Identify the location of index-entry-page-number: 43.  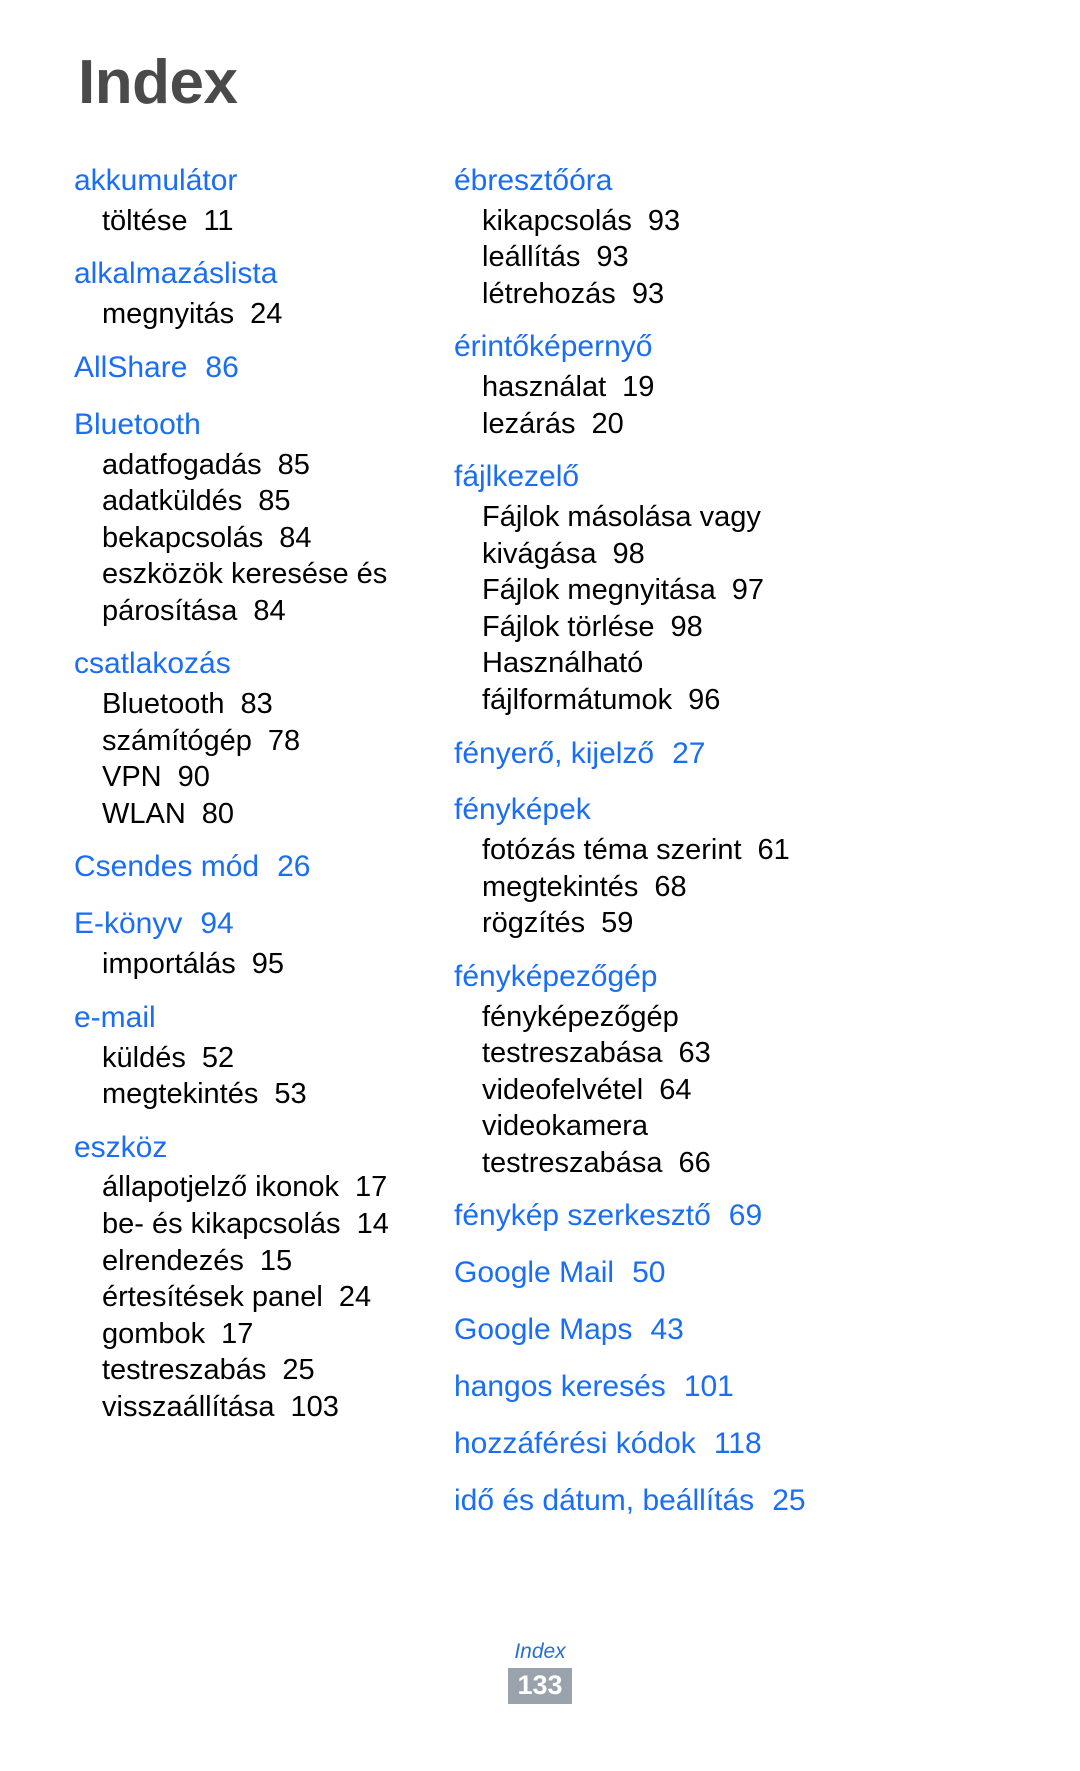
(667, 1330).